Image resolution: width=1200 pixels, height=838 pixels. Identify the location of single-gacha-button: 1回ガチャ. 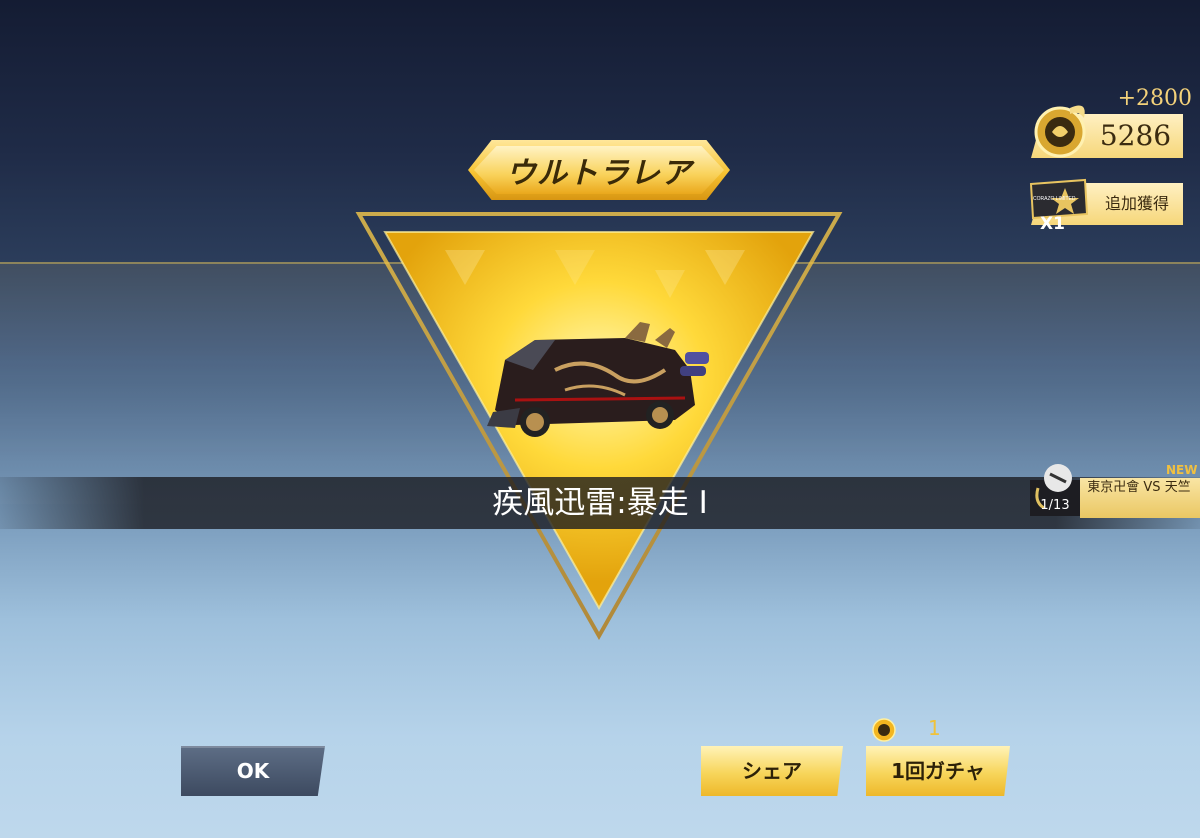
(938, 771).